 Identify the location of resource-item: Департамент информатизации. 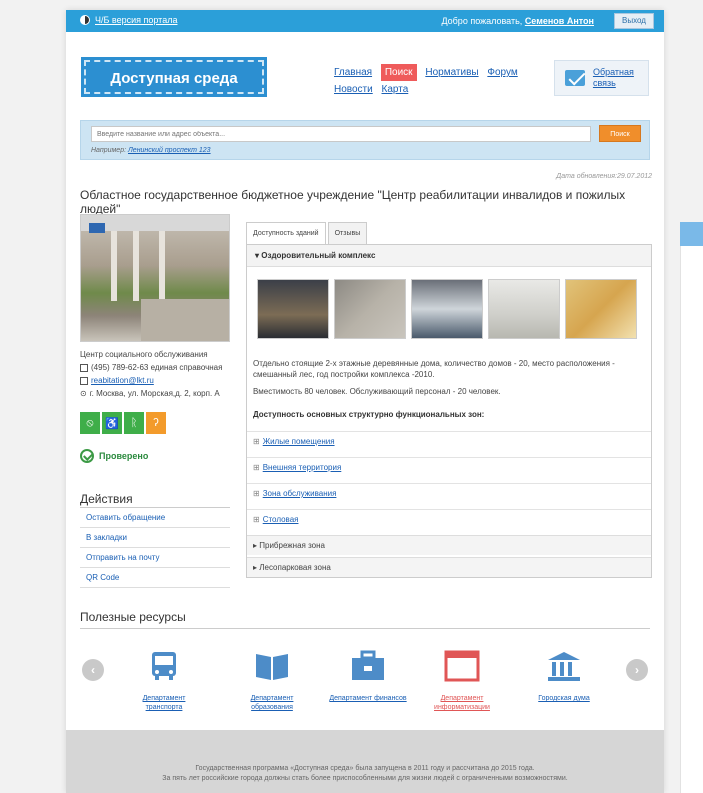
(462, 681).